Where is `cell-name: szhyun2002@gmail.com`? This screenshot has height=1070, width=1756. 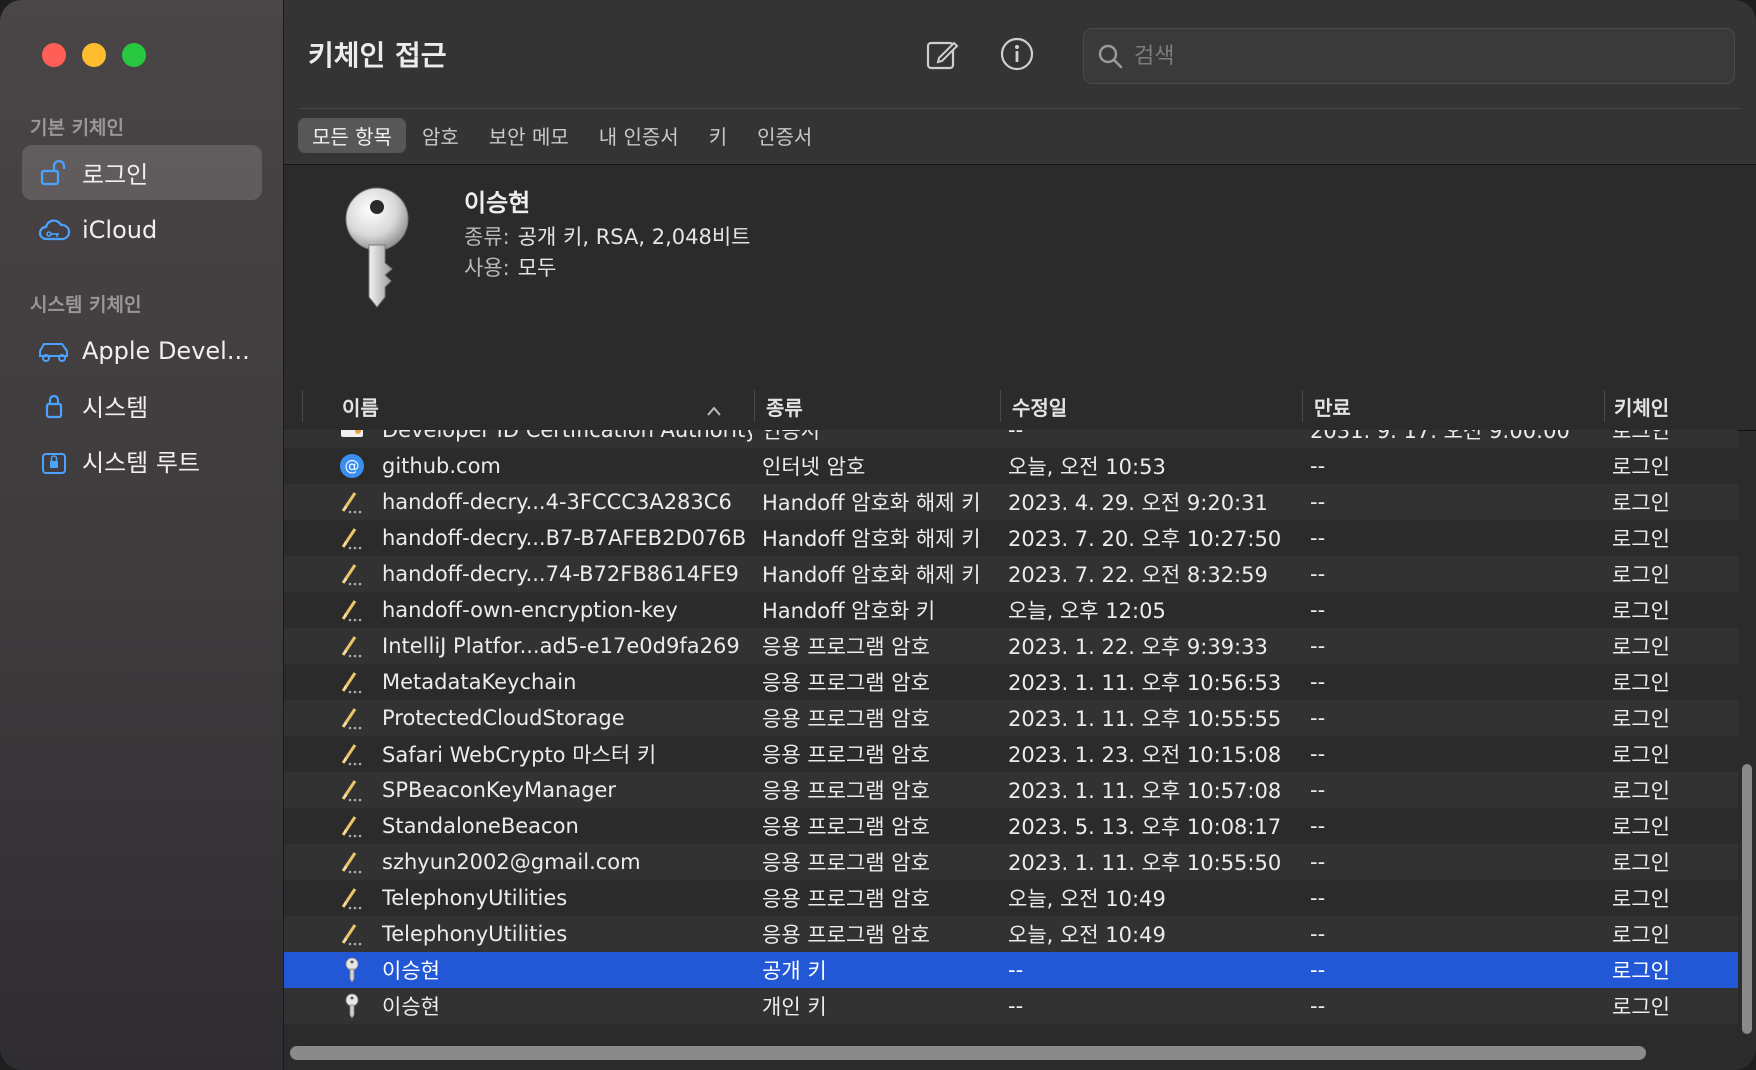
cell-name: szhyun2002@gmail.com is located at coordinates (511, 862).